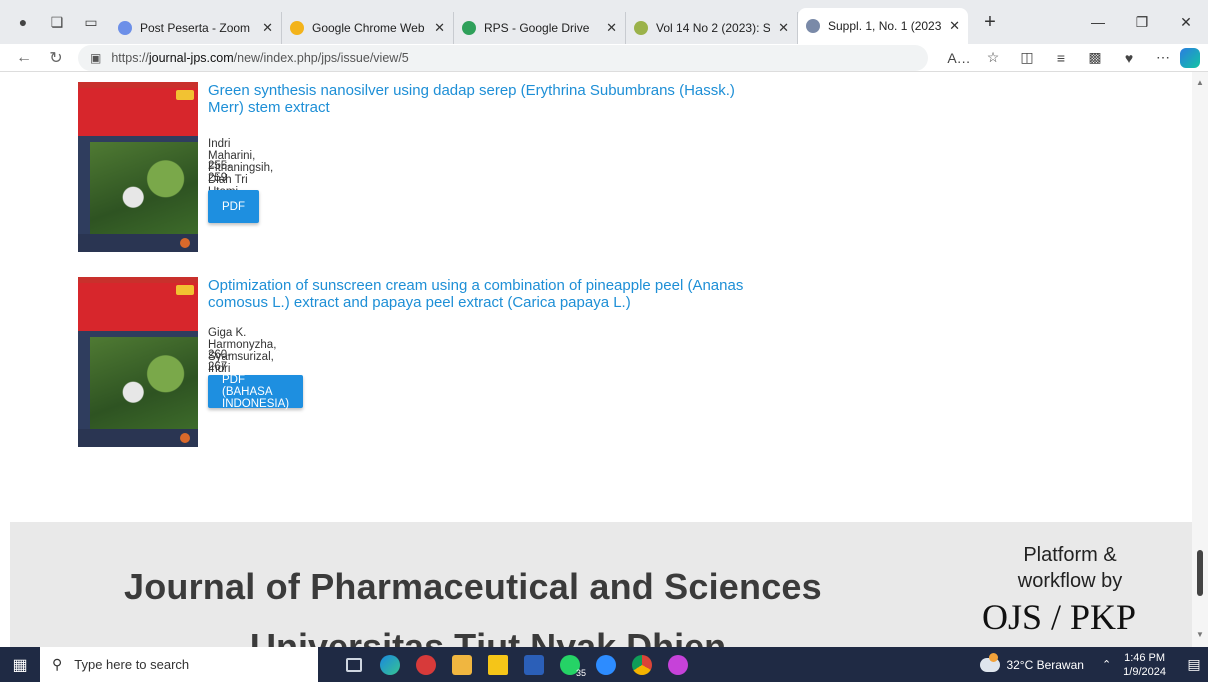  I want to click on article-pages: 255-259, so click(220, 172).